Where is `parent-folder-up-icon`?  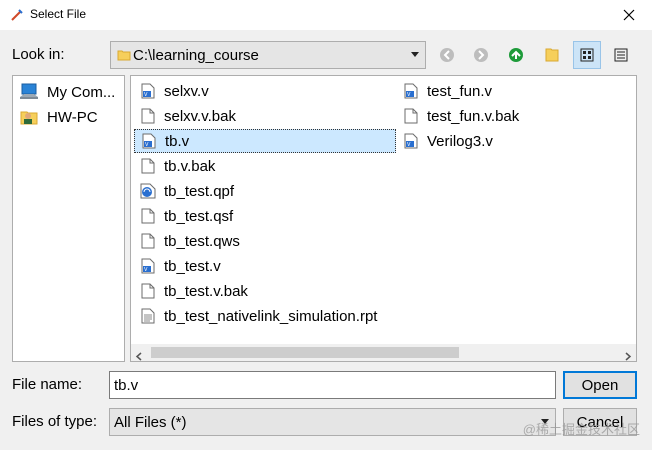
parent-folder-up-icon is located at coordinates (516, 55).